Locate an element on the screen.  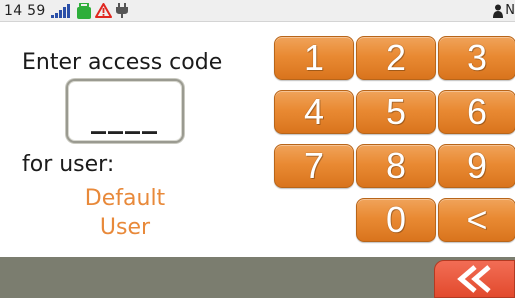
person-icon is located at coordinates (498, 11).